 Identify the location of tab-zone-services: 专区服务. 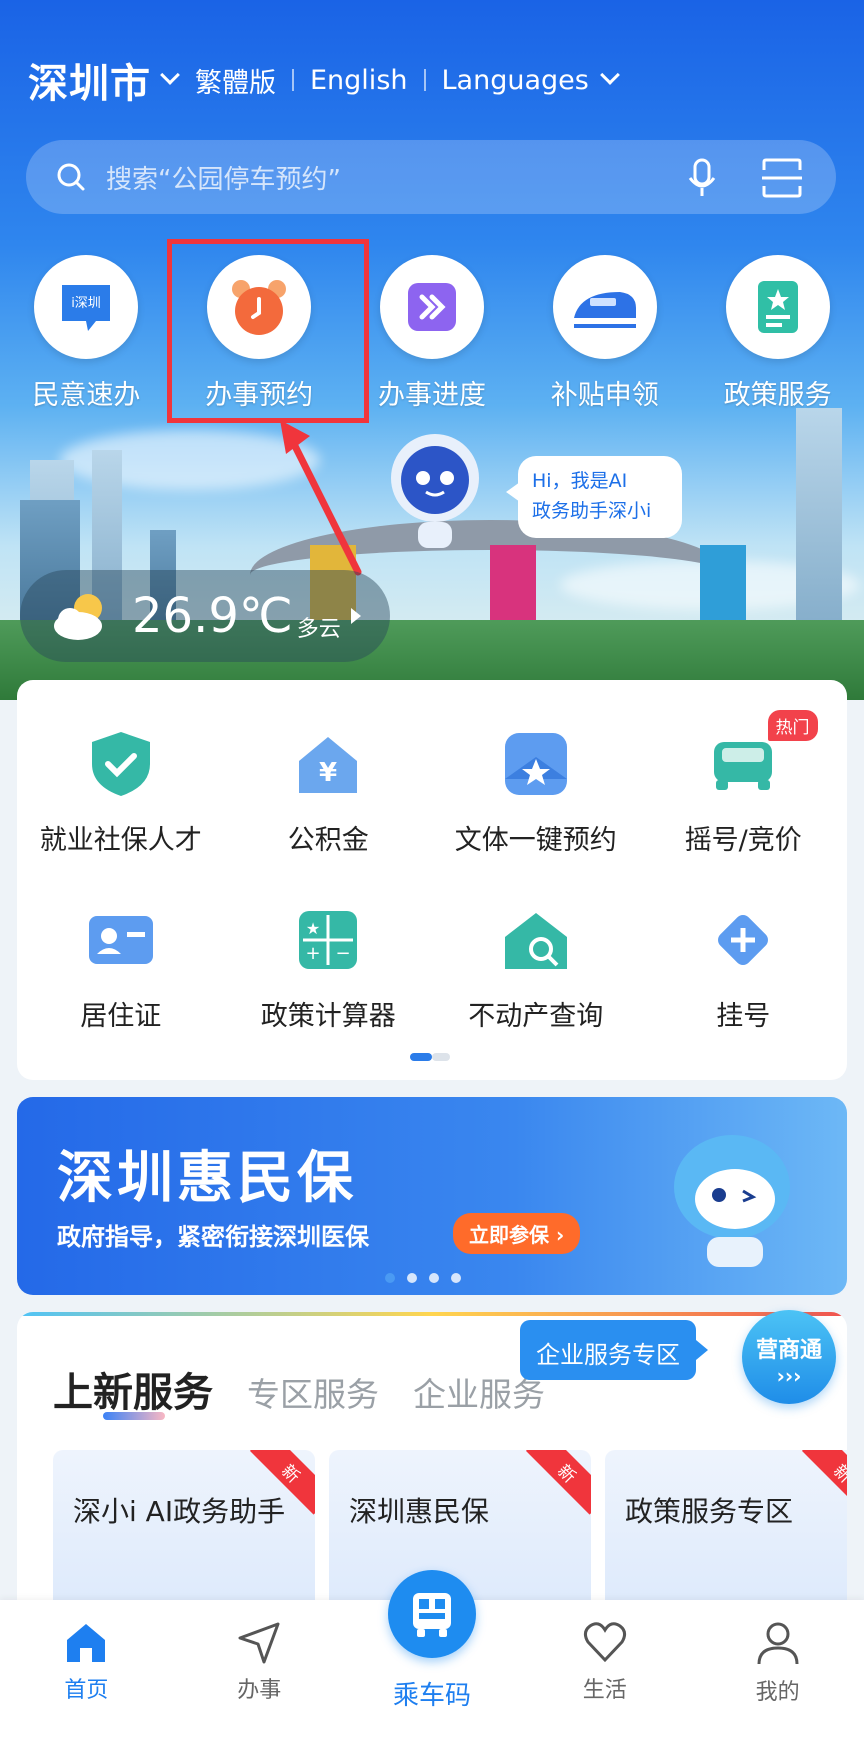
(313, 1392).